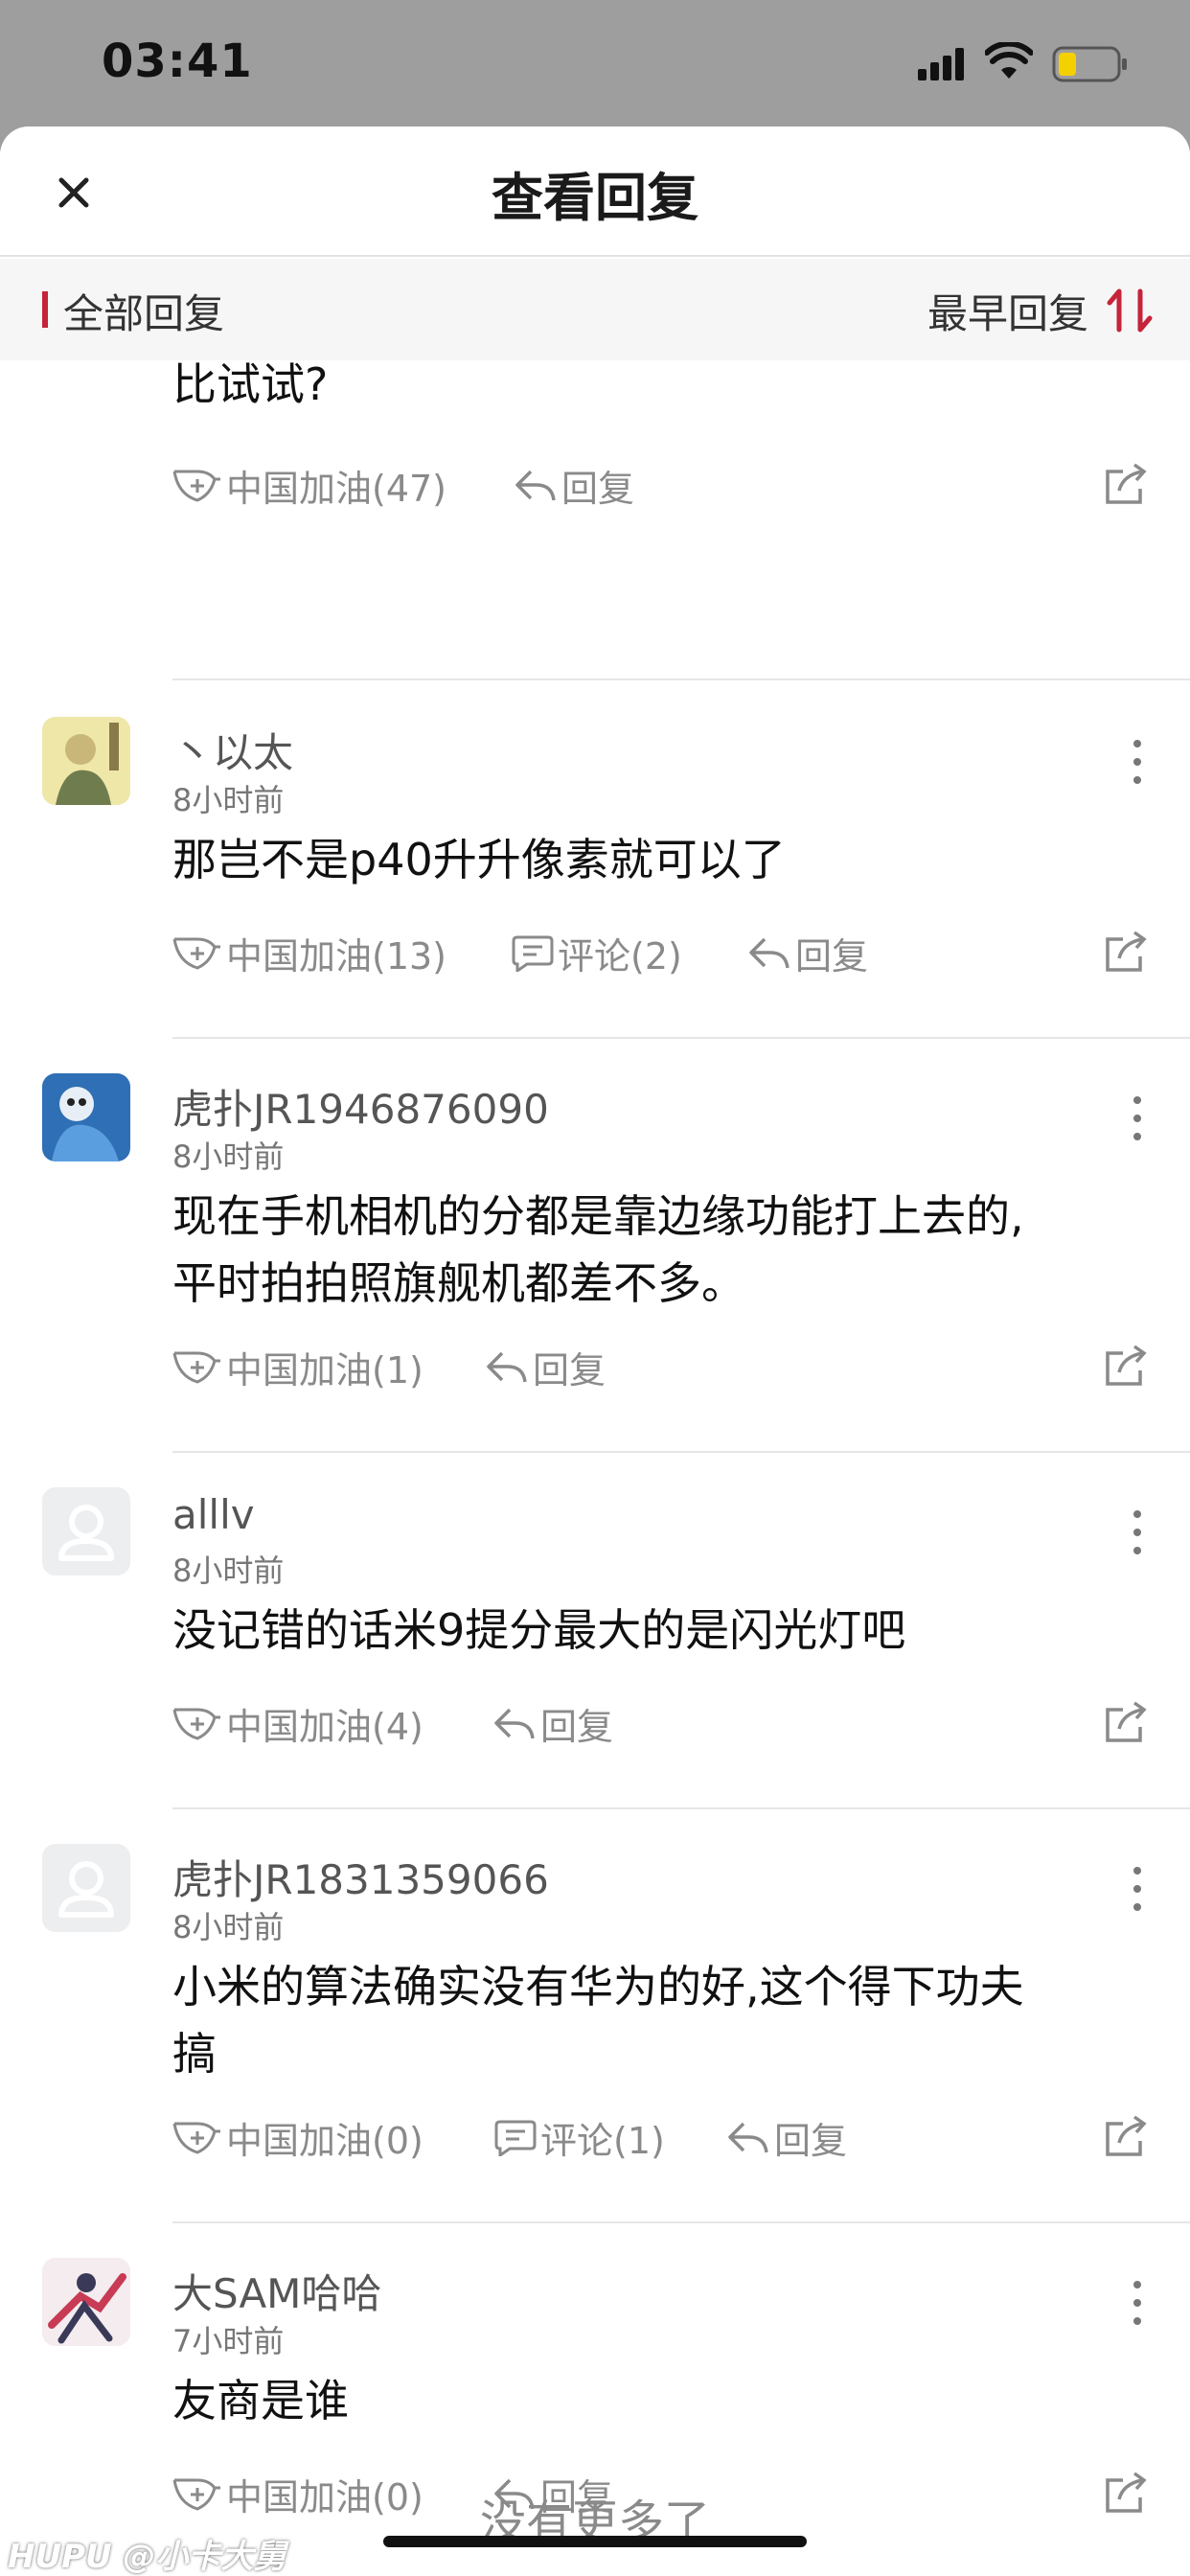 This screenshot has height=2576, width=1190. I want to click on comment-button: 评论(1), so click(579, 2137).